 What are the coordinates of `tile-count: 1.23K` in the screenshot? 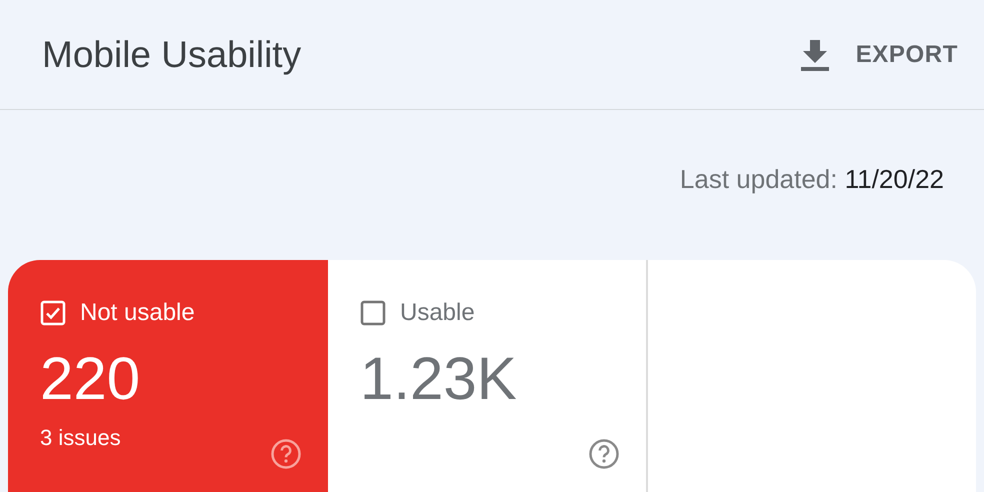 It's located at (438, 379).